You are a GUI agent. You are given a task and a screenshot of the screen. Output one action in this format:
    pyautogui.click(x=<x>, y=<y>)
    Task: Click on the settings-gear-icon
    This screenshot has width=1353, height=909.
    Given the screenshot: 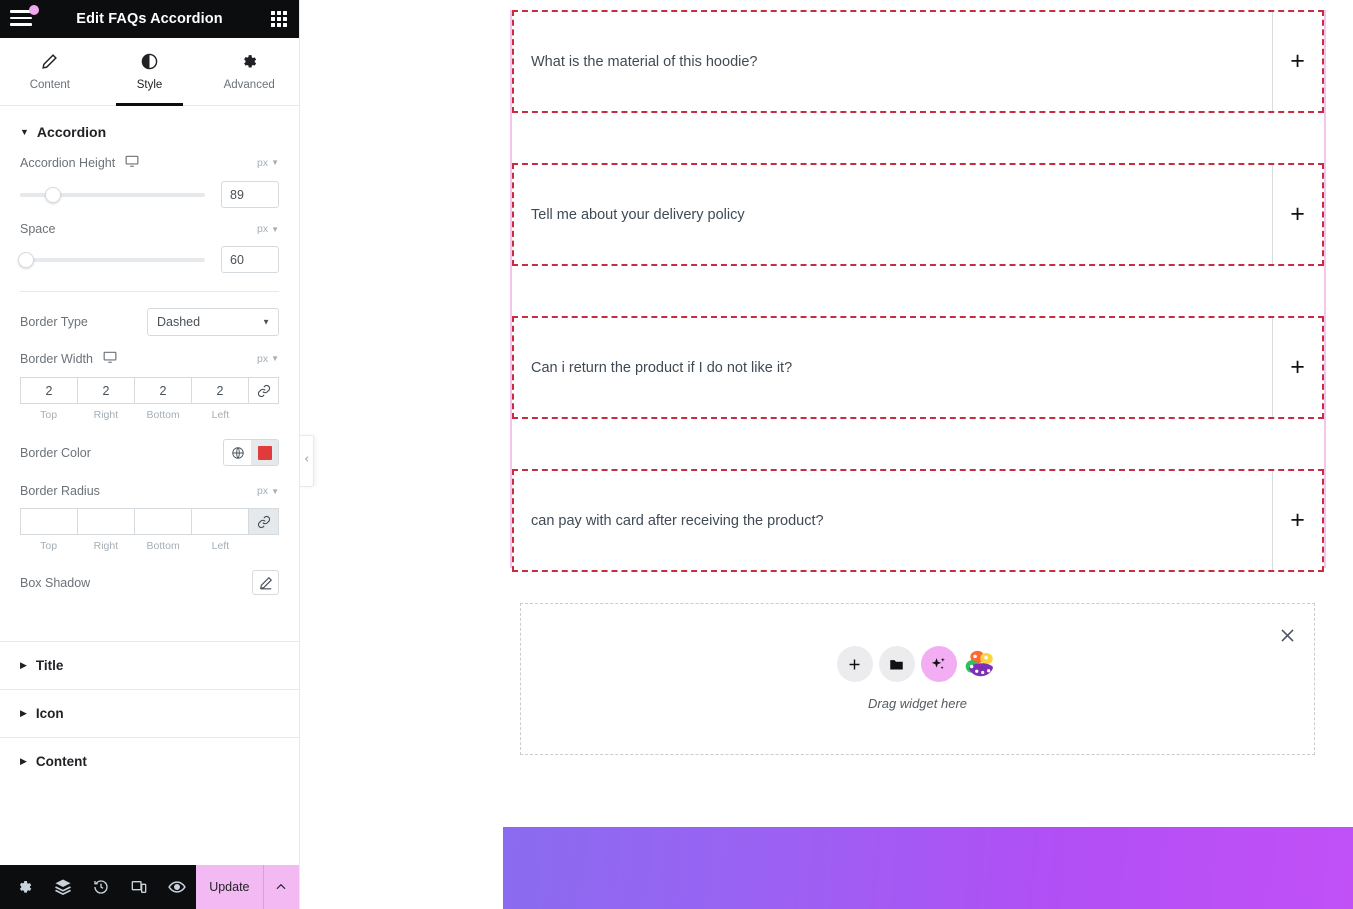 What is the action you would take?
    pyautogui.click(x=25, y=887)
    